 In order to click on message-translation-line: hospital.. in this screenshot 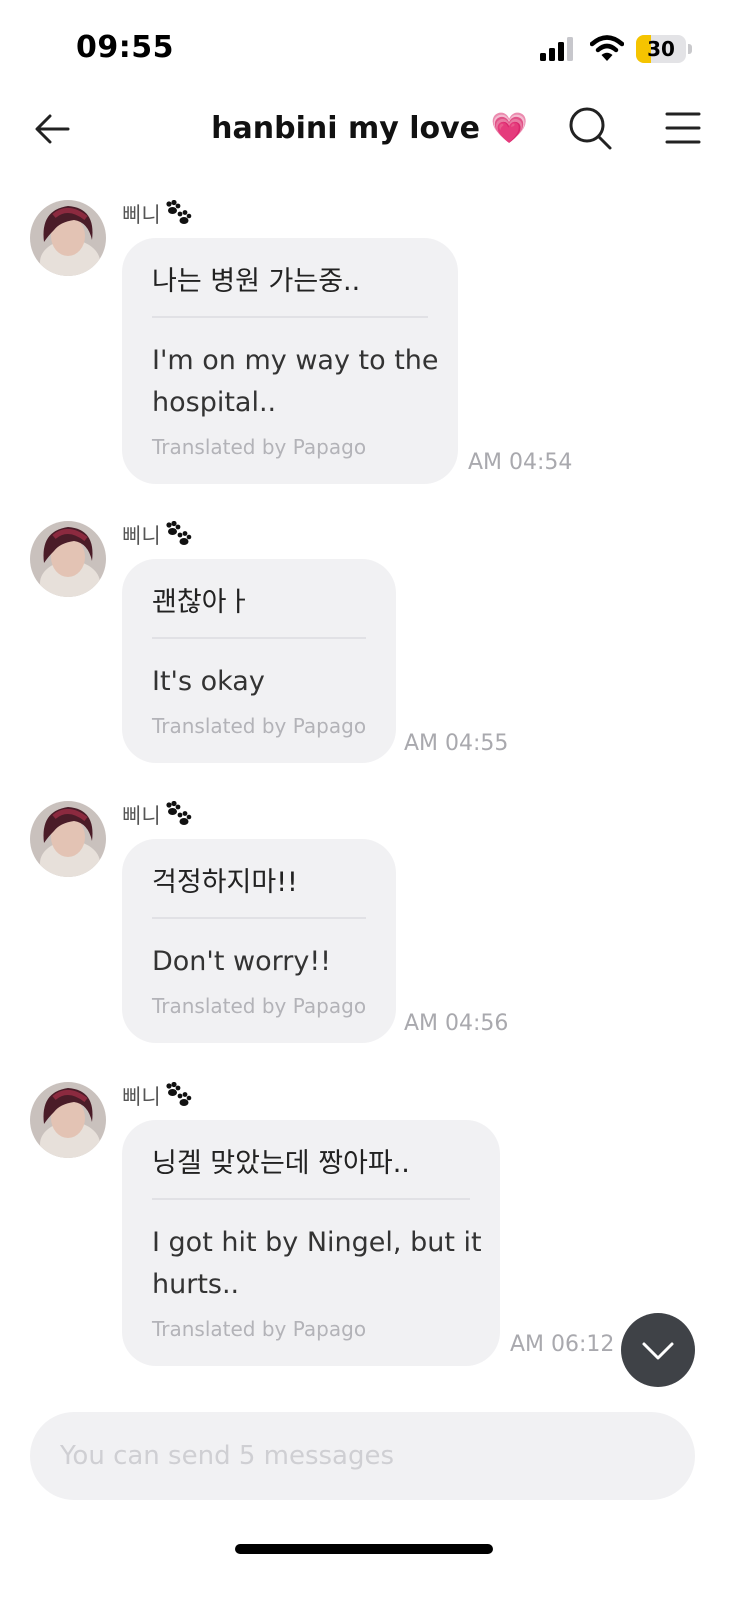, I will do `click(214, 402)`.